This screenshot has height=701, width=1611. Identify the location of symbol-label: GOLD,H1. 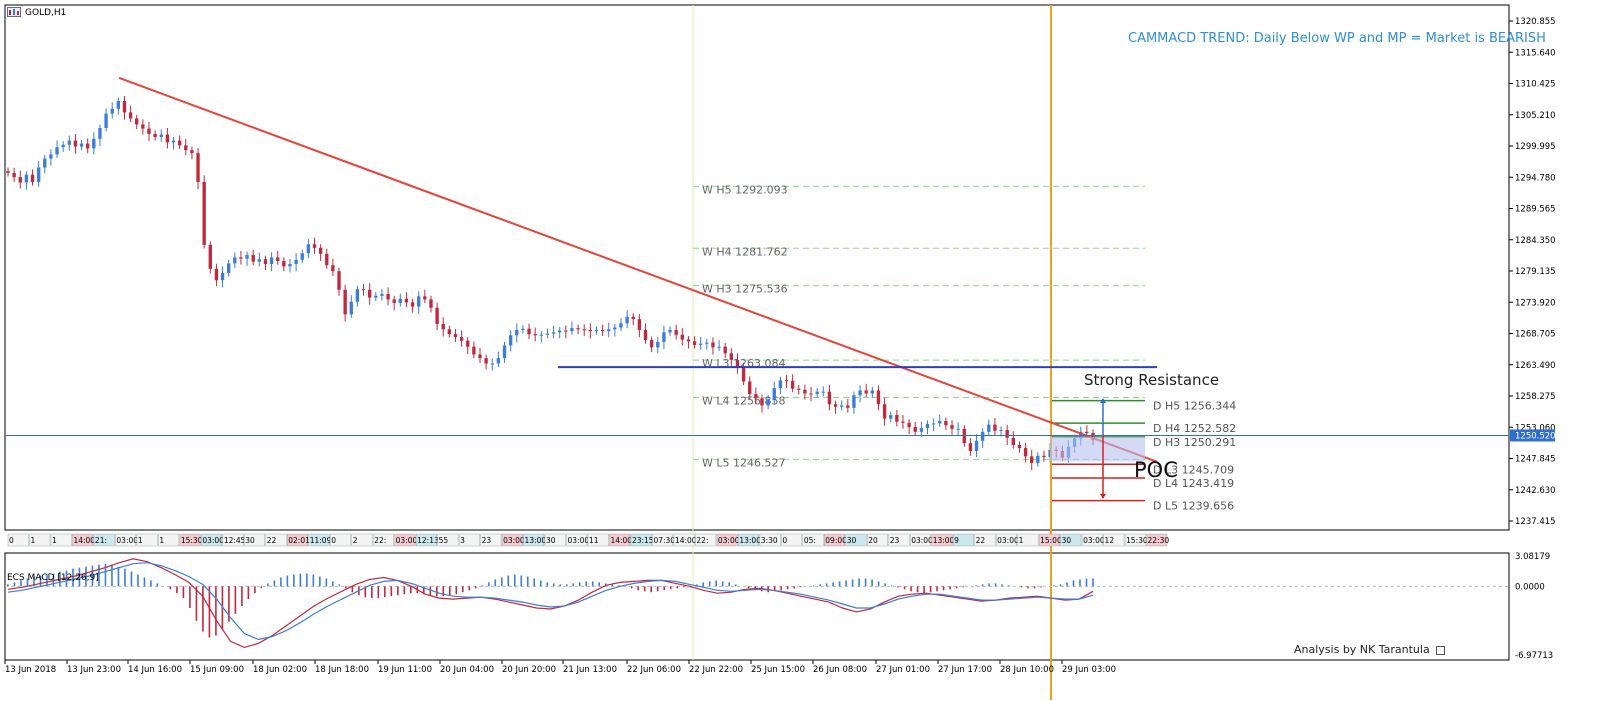
(46, 13).